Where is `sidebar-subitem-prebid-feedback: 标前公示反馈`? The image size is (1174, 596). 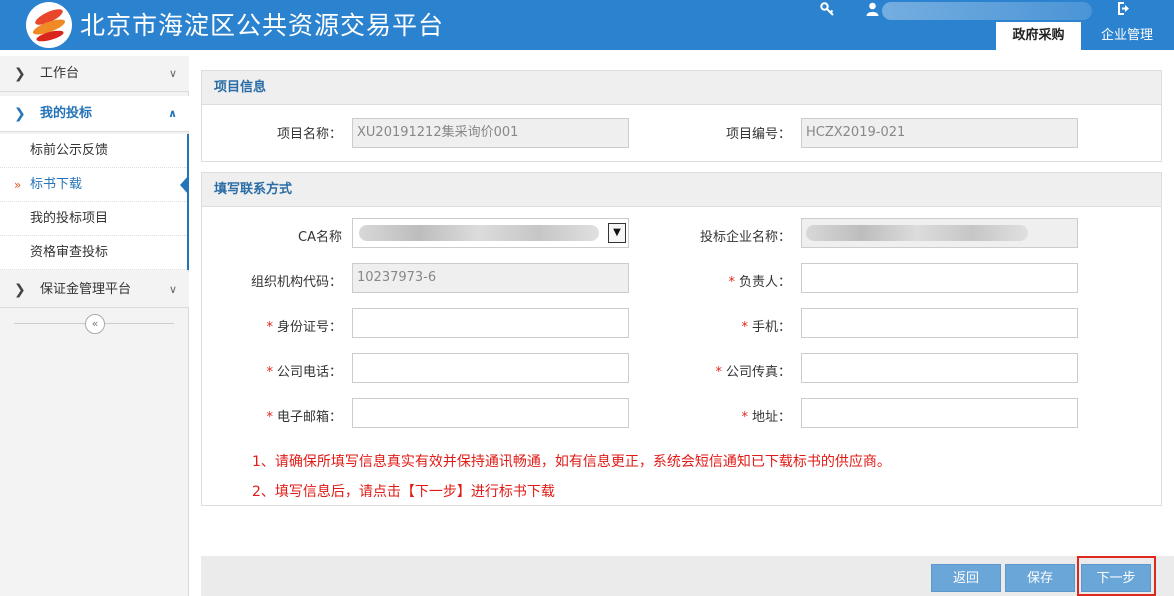
sidebar-subitem-prebid-feedback: 标前公示反馈 is located at coordinates (94, 151).